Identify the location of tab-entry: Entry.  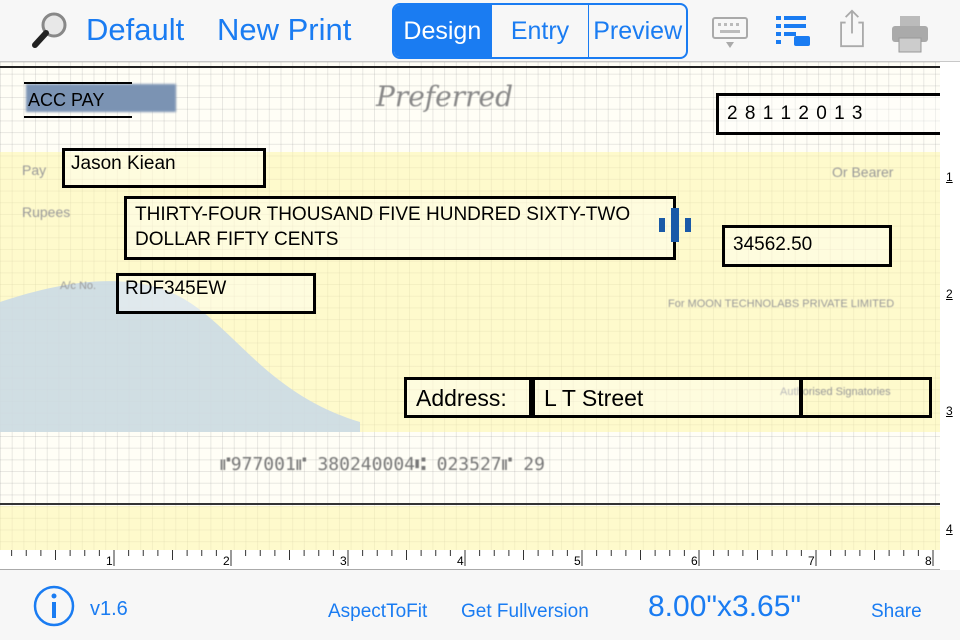
(539, 31).